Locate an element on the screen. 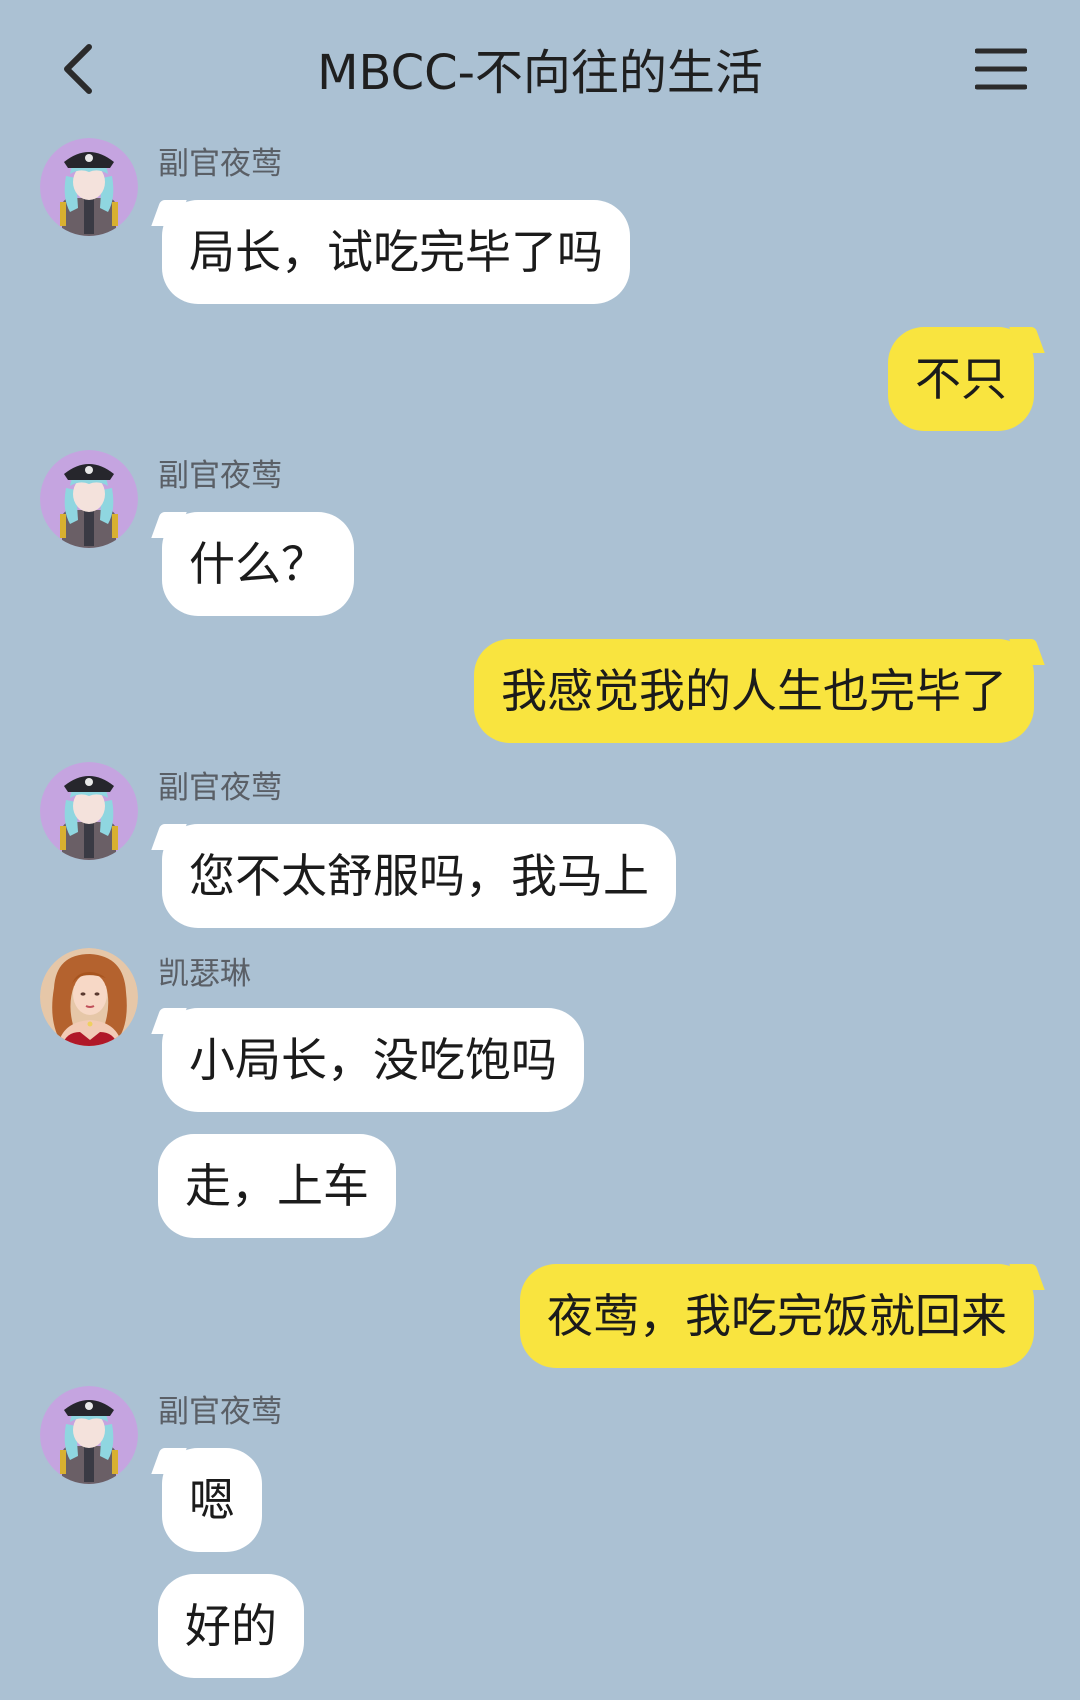 Image resolution: width=1080 pixels, height=1700 pixels. hamburger-menu-icon is located at coordinates (1001, 69).